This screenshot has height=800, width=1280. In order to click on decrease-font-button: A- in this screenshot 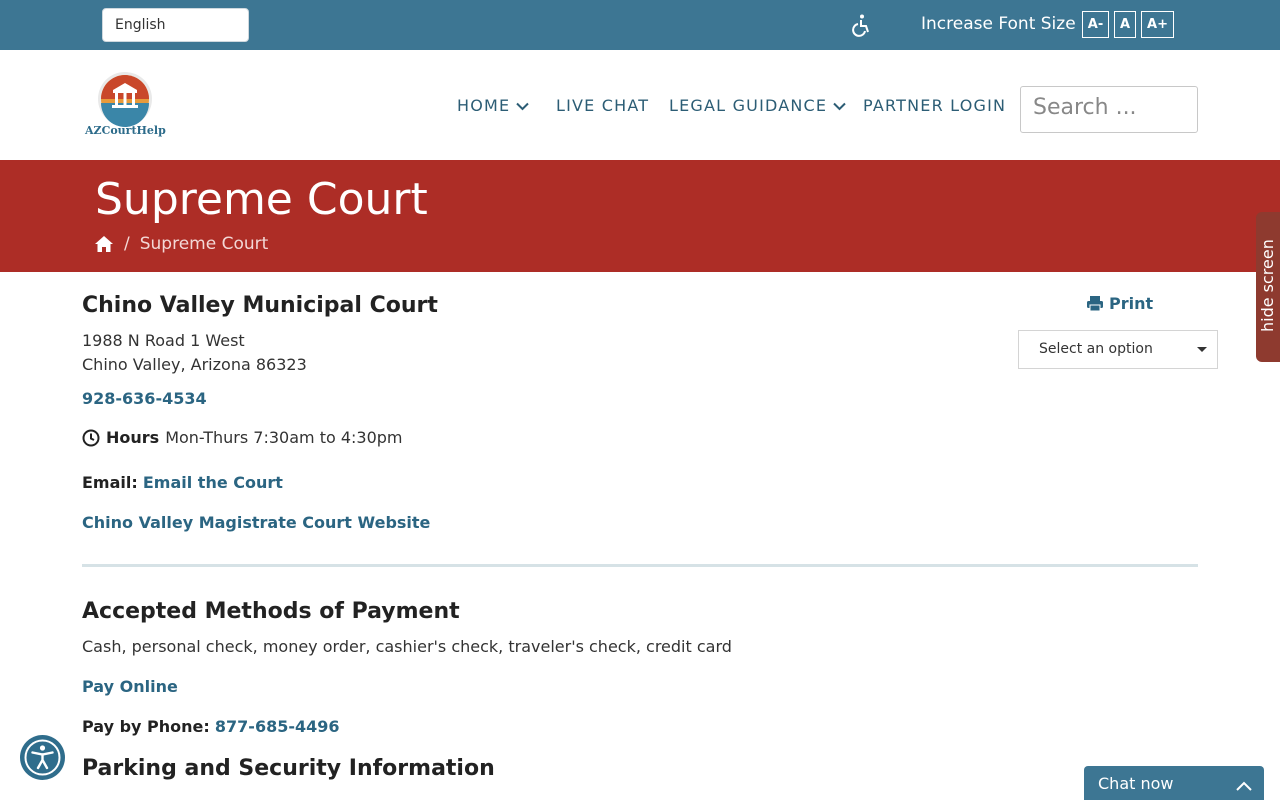, I will do `click(1095, 24)`.